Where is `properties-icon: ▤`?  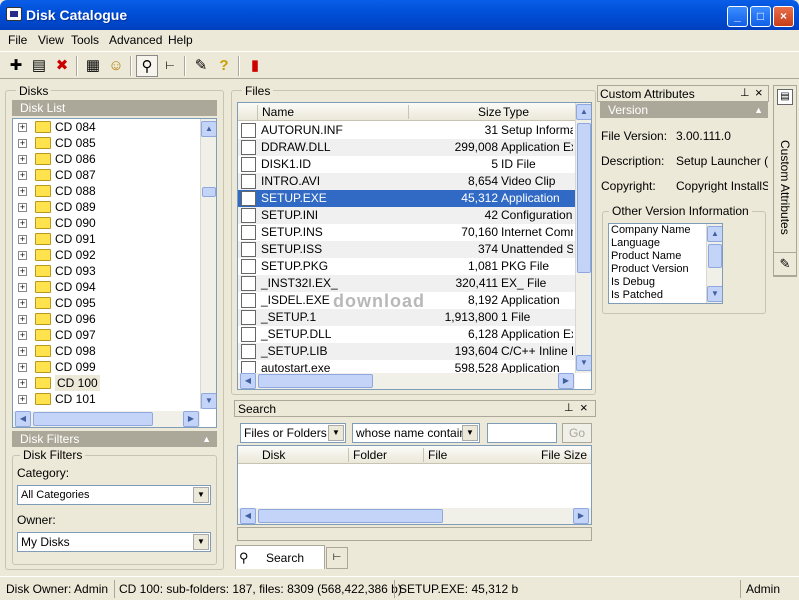 properties-icon: ▤ is located at coordinates (39, 66).